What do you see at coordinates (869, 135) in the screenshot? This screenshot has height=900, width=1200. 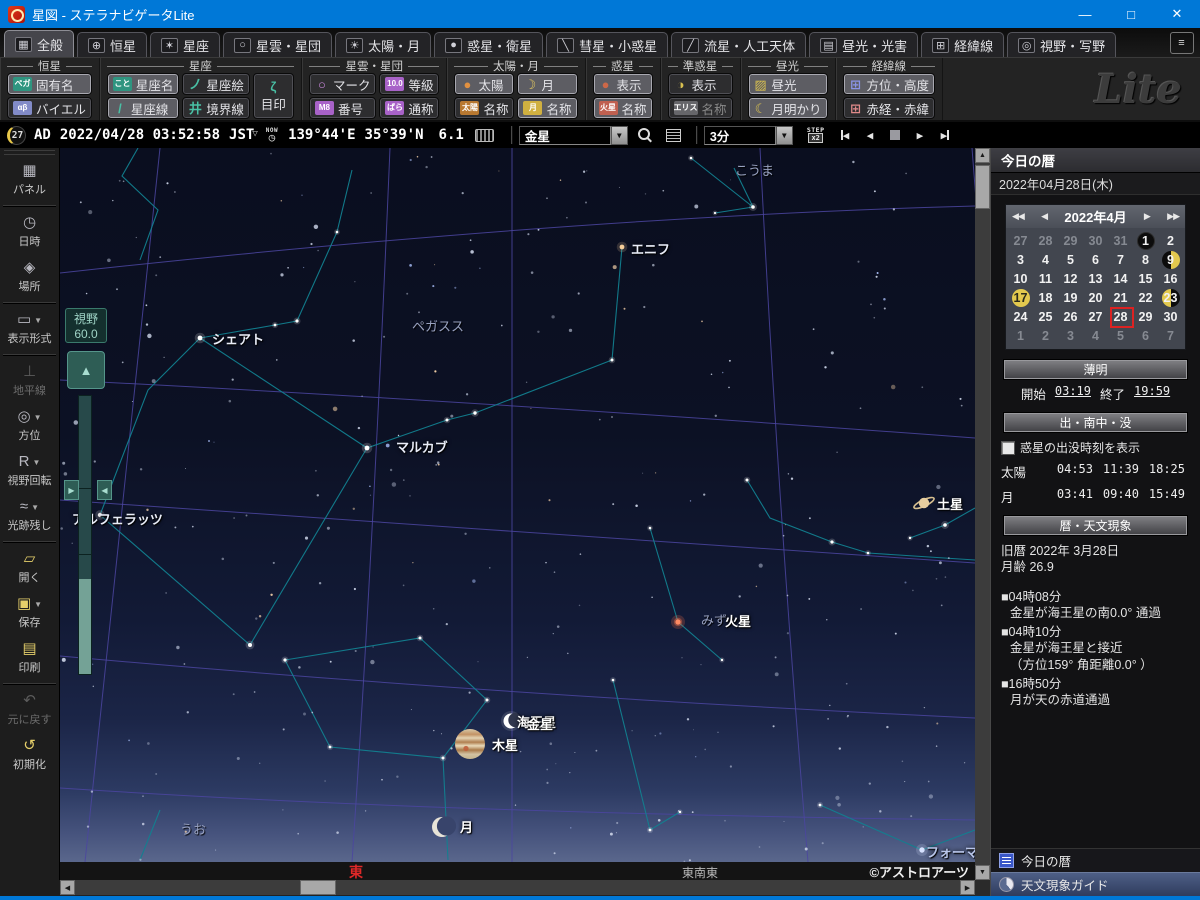 I see `play-backward-button: ◀` at bounding box center [869, 135].